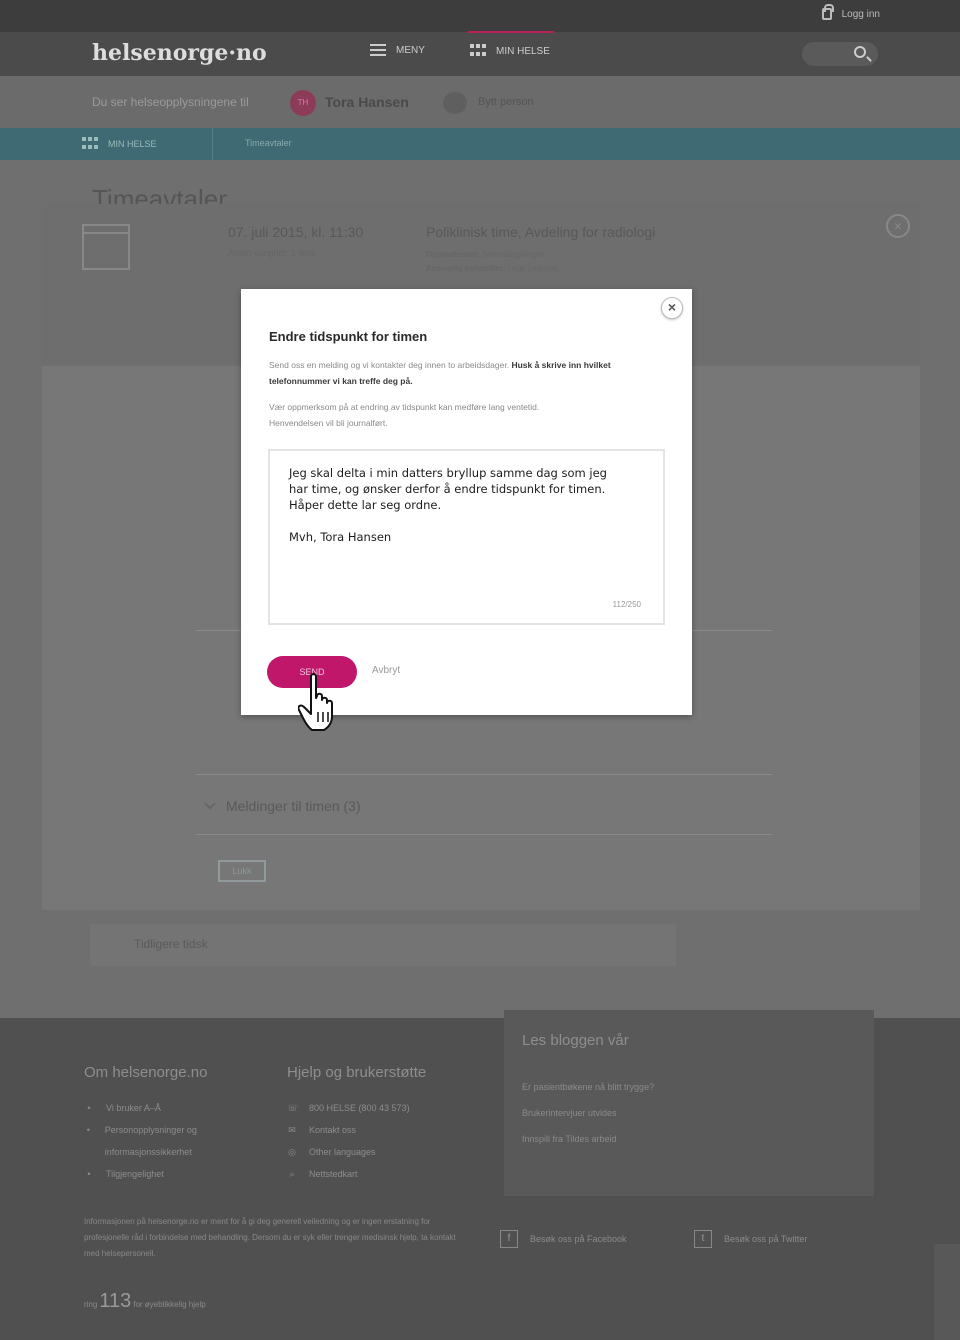 The width and height of the screenshot is (960, 1340). Describe the element at coordinates (135, 1174) in the screenshot. I see `footer-link-label: Tilgjengelighet` at that location.